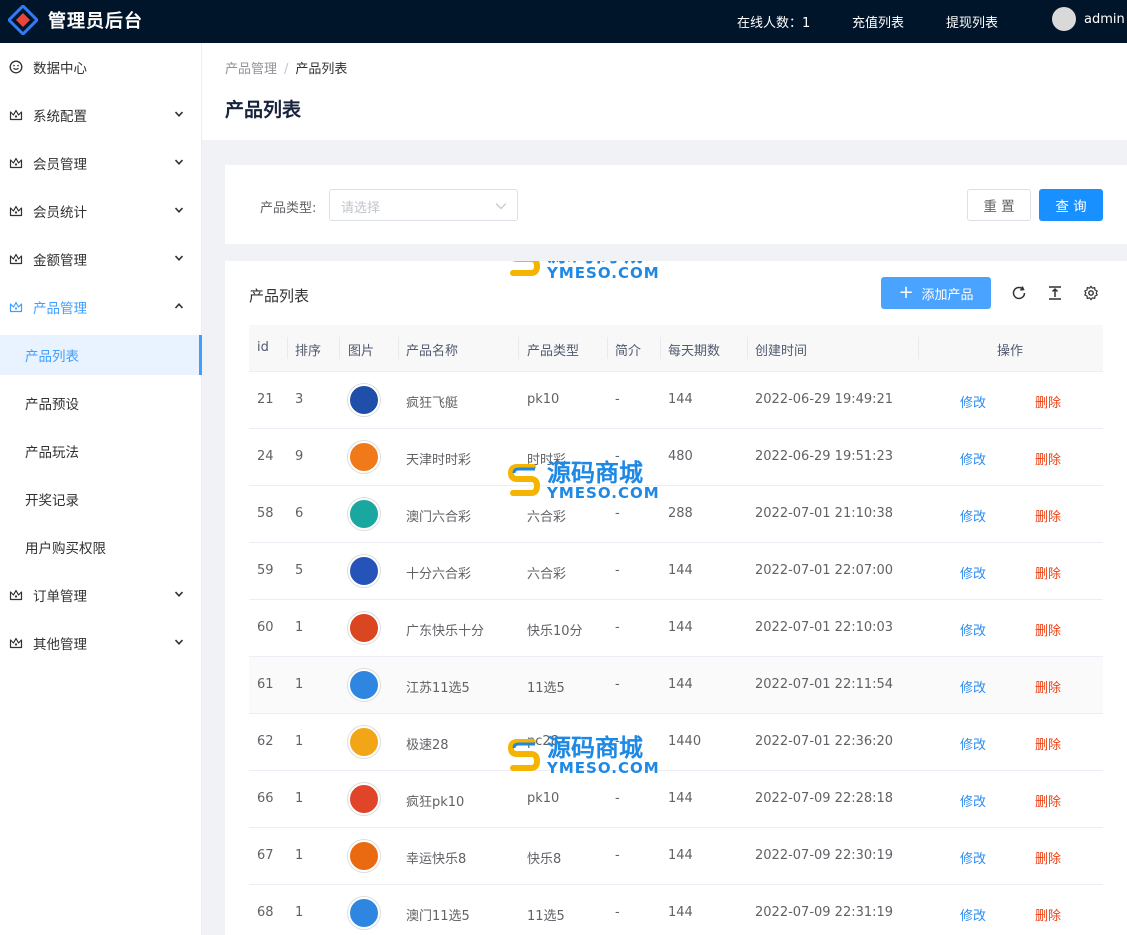  Describe the element at coordinates (251, 69) in the screenshot. I see `breadcrumb-parent: 产品管理` at that location.